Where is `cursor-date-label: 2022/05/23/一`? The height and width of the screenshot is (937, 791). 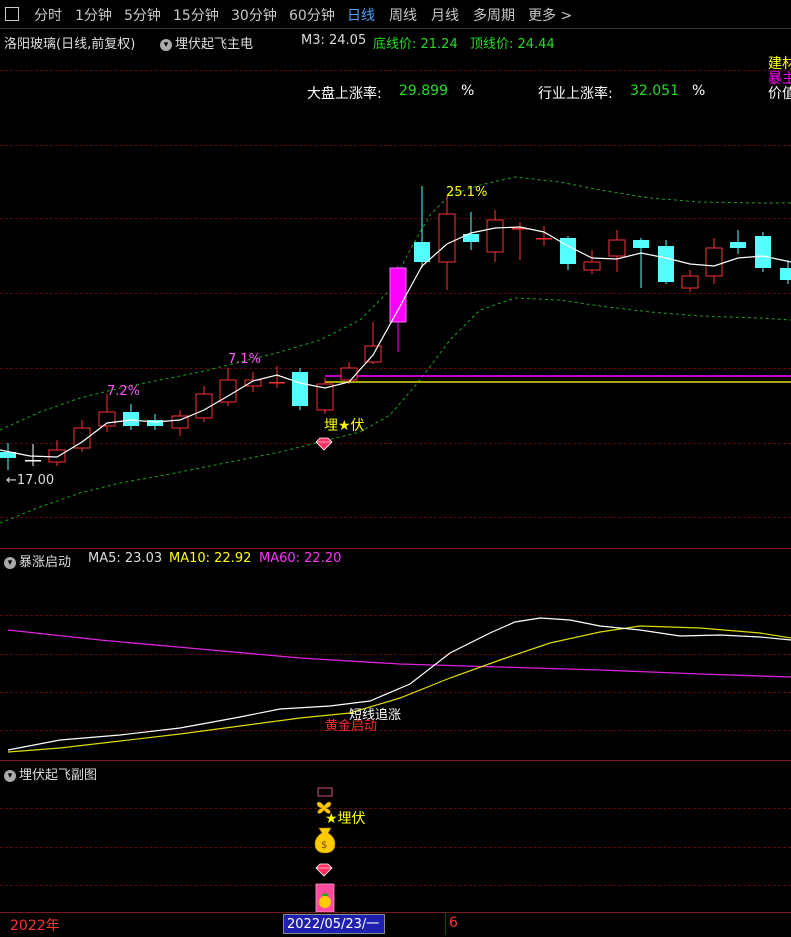
cursor-date-label: 2022/05/23/一 is located at coordinates (334, 924).